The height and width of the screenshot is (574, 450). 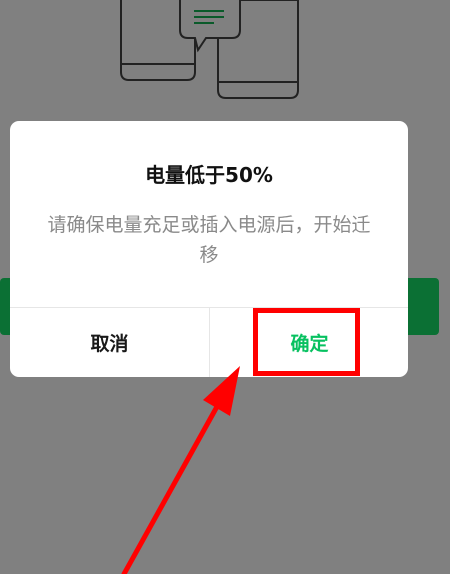 What do you see at coordinates (209, 49) in the screenshot?
I see `phone-transfer-illustration-icon` at bounding box center [209, 49].